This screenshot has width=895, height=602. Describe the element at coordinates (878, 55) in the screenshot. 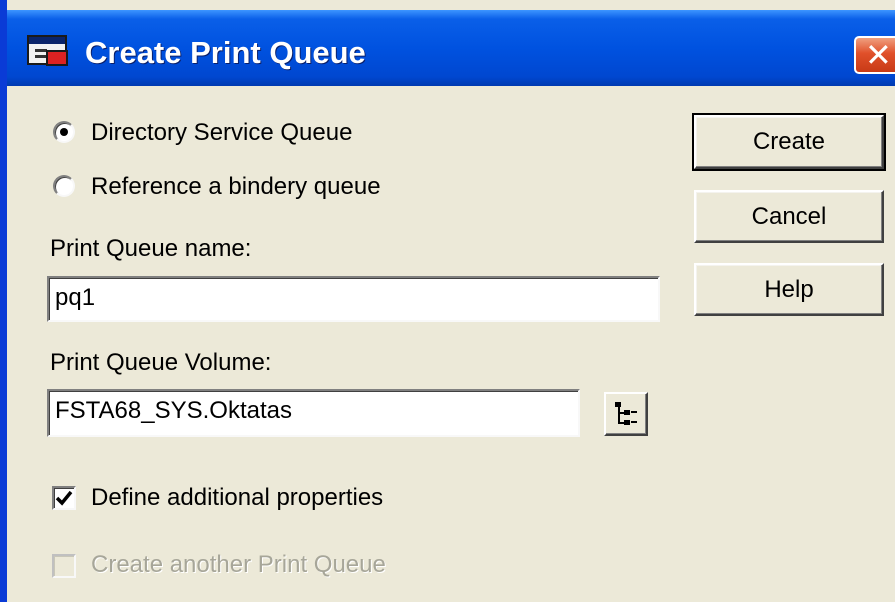

I see `close-icon: ✕` at that location.